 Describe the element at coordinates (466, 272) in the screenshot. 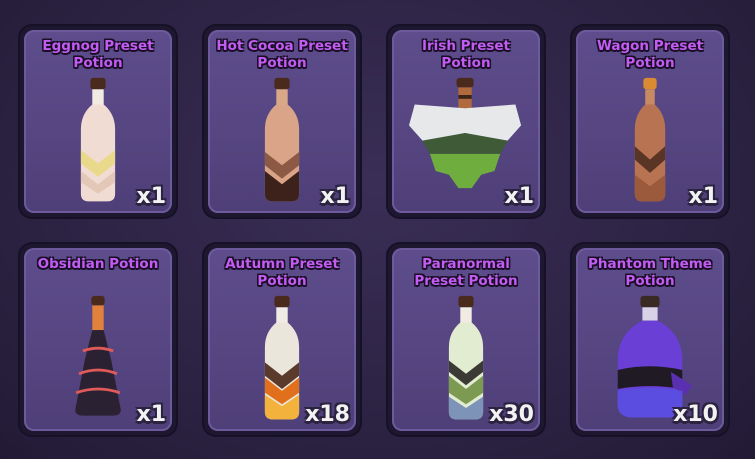

I see `item-name: Paranormal Preset Potion` at that location.